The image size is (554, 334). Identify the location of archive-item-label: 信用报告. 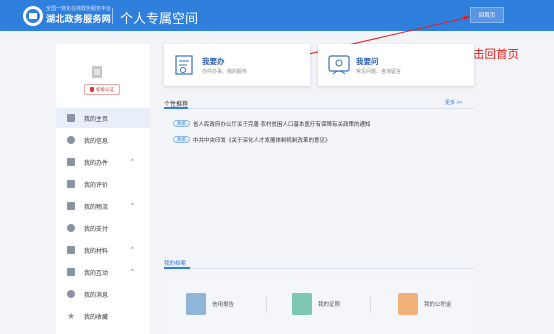
(223, 305).